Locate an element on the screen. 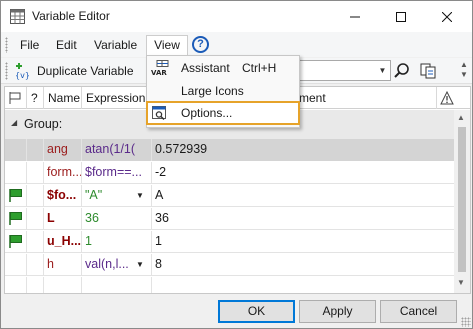  toolbar-overflow-icon: ▲ ▼ is located at coordinates (464, 71).